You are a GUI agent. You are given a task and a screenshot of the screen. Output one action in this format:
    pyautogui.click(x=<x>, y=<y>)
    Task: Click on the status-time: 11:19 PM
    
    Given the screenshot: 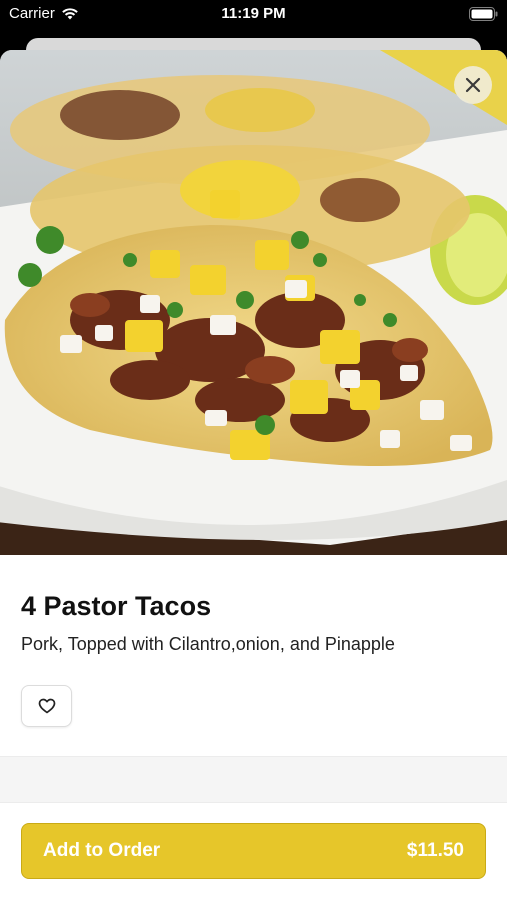 What is the action you would take?
    pyautogui.click(x=253, y=13)
    